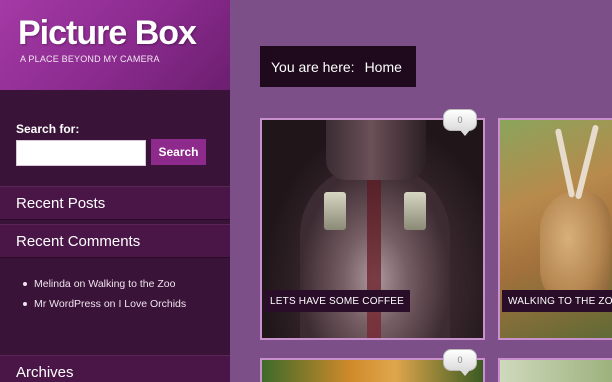  I want to click on breadcrumb-prefix: You are here:, so click(313, 66).